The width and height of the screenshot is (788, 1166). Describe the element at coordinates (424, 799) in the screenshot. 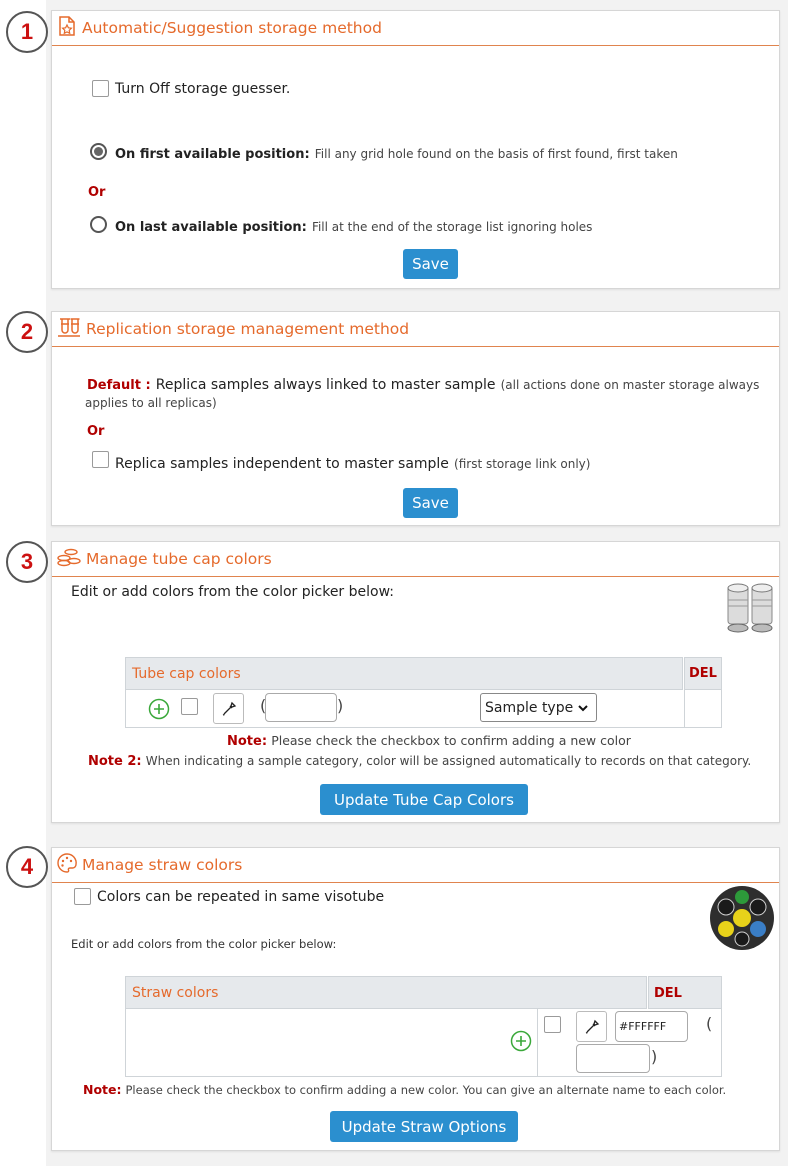

I see `update-tube-cap-colors-button: Update Tube Cap Colors` at that location.